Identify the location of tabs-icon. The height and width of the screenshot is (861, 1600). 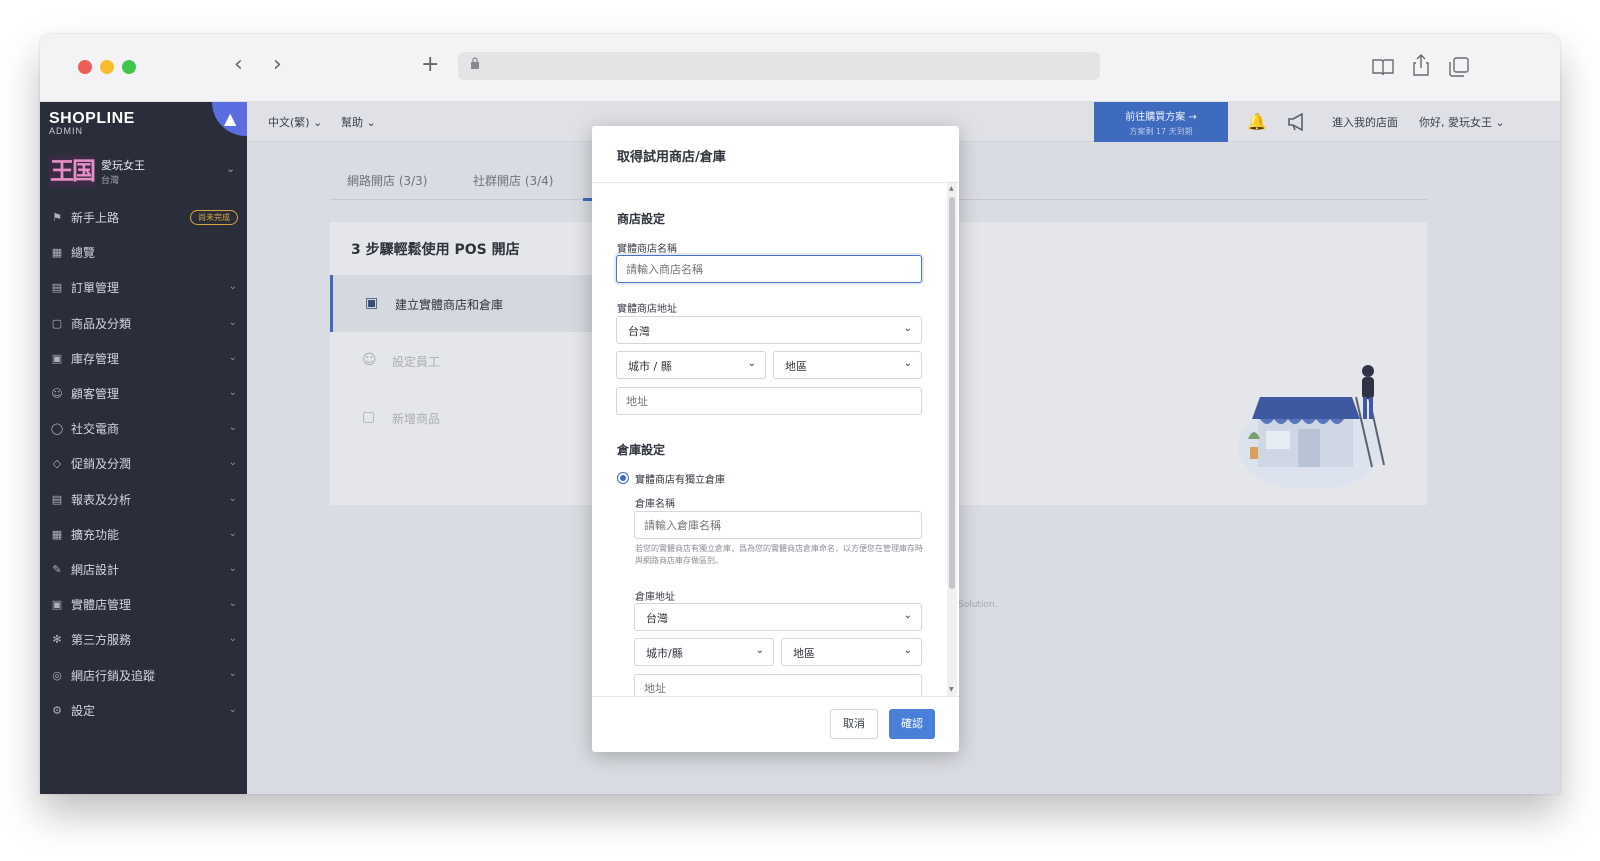
(1459, 67).